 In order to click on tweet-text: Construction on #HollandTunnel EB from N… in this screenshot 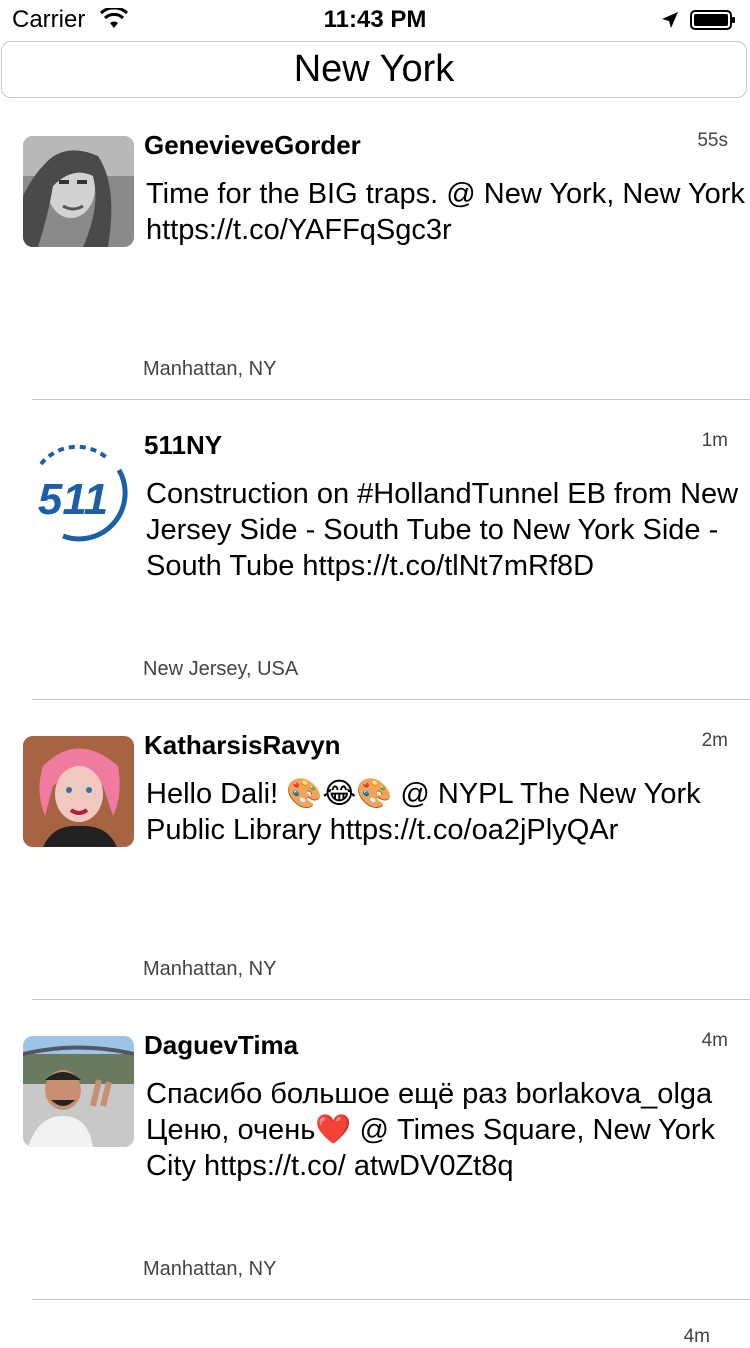, I will do `click(442, 530)`.